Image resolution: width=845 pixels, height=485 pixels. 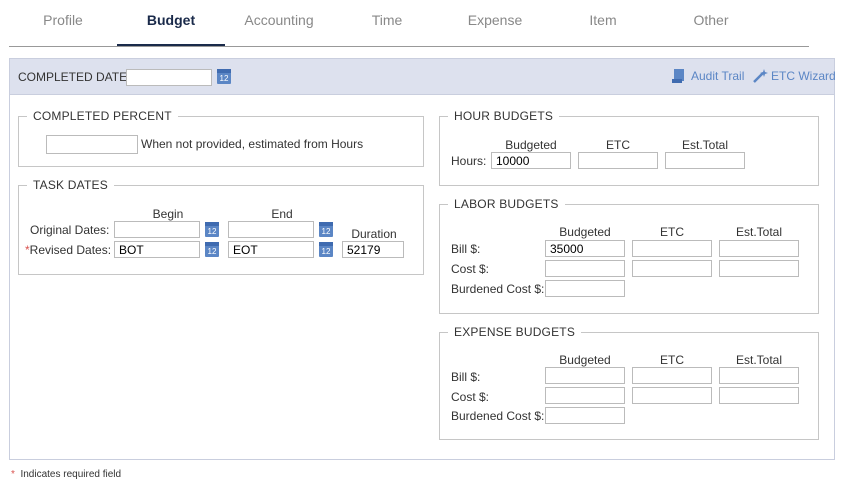 What do you see at coordinates (585, 415) in the screenshot?
I see `expense-burdened-budgeted-field` at bounding box center [585, 415].